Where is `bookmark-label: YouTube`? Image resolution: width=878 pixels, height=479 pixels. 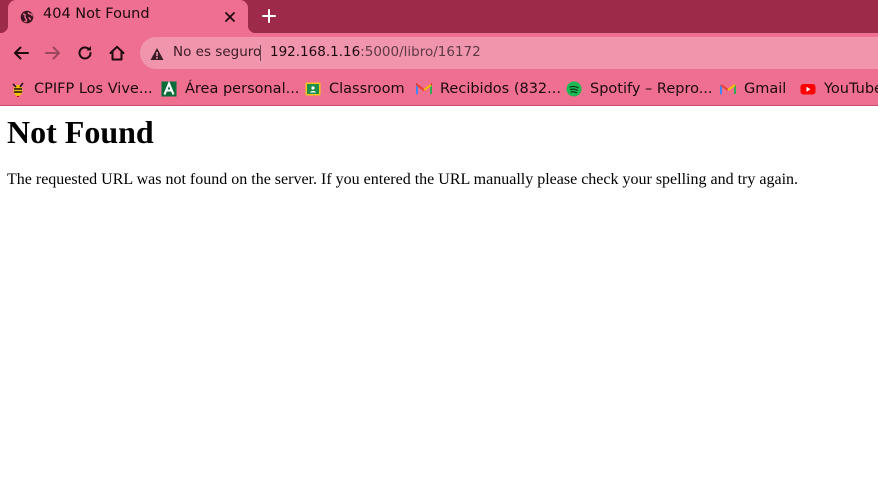 bookmark-label: YouTube is located at coordinates (851, 89).